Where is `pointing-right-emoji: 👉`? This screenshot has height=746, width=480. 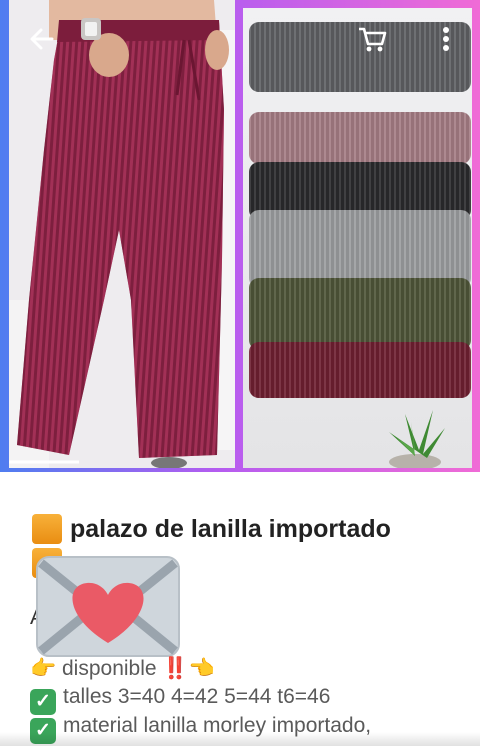 pointing-right-emoji: 👉 is located at coordinates (43, 668).